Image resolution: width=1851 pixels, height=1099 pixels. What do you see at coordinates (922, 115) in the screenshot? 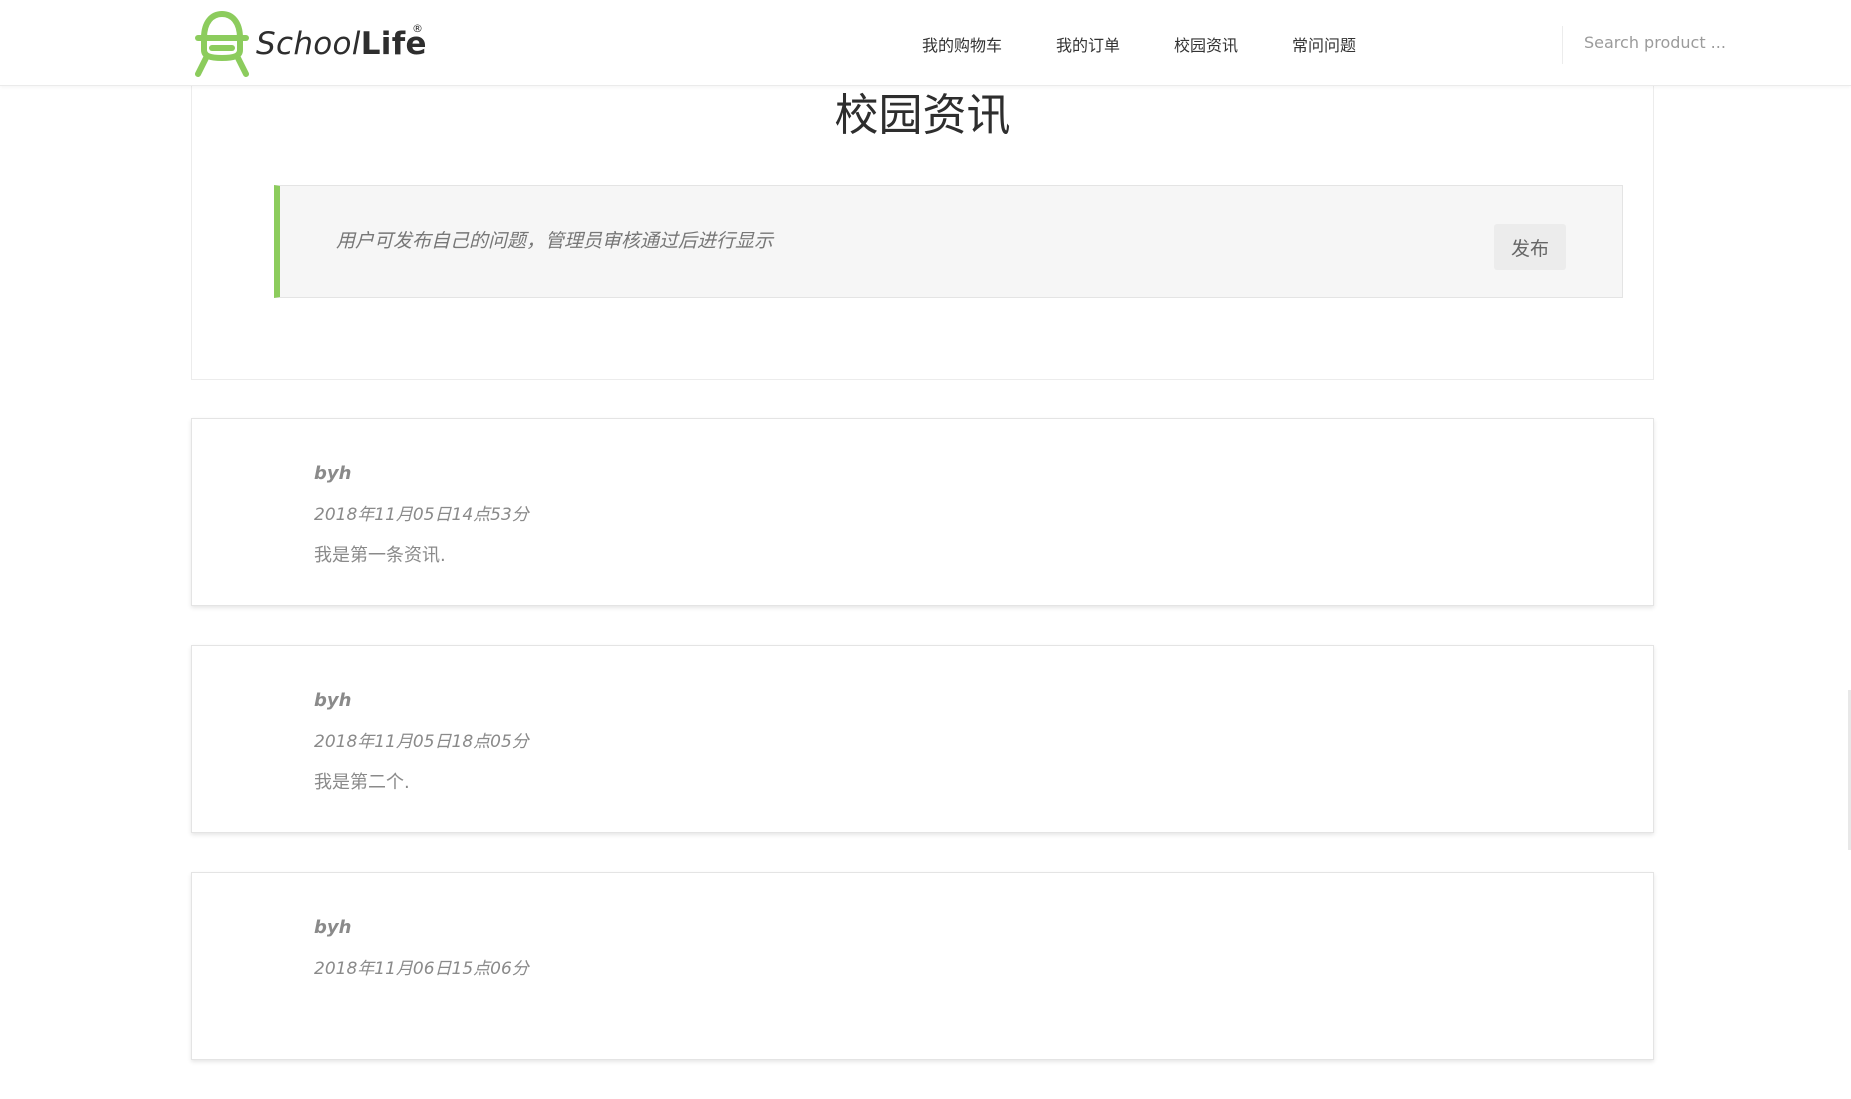
I see `page-title: 校园资讯` at bounding box center [922, 115].